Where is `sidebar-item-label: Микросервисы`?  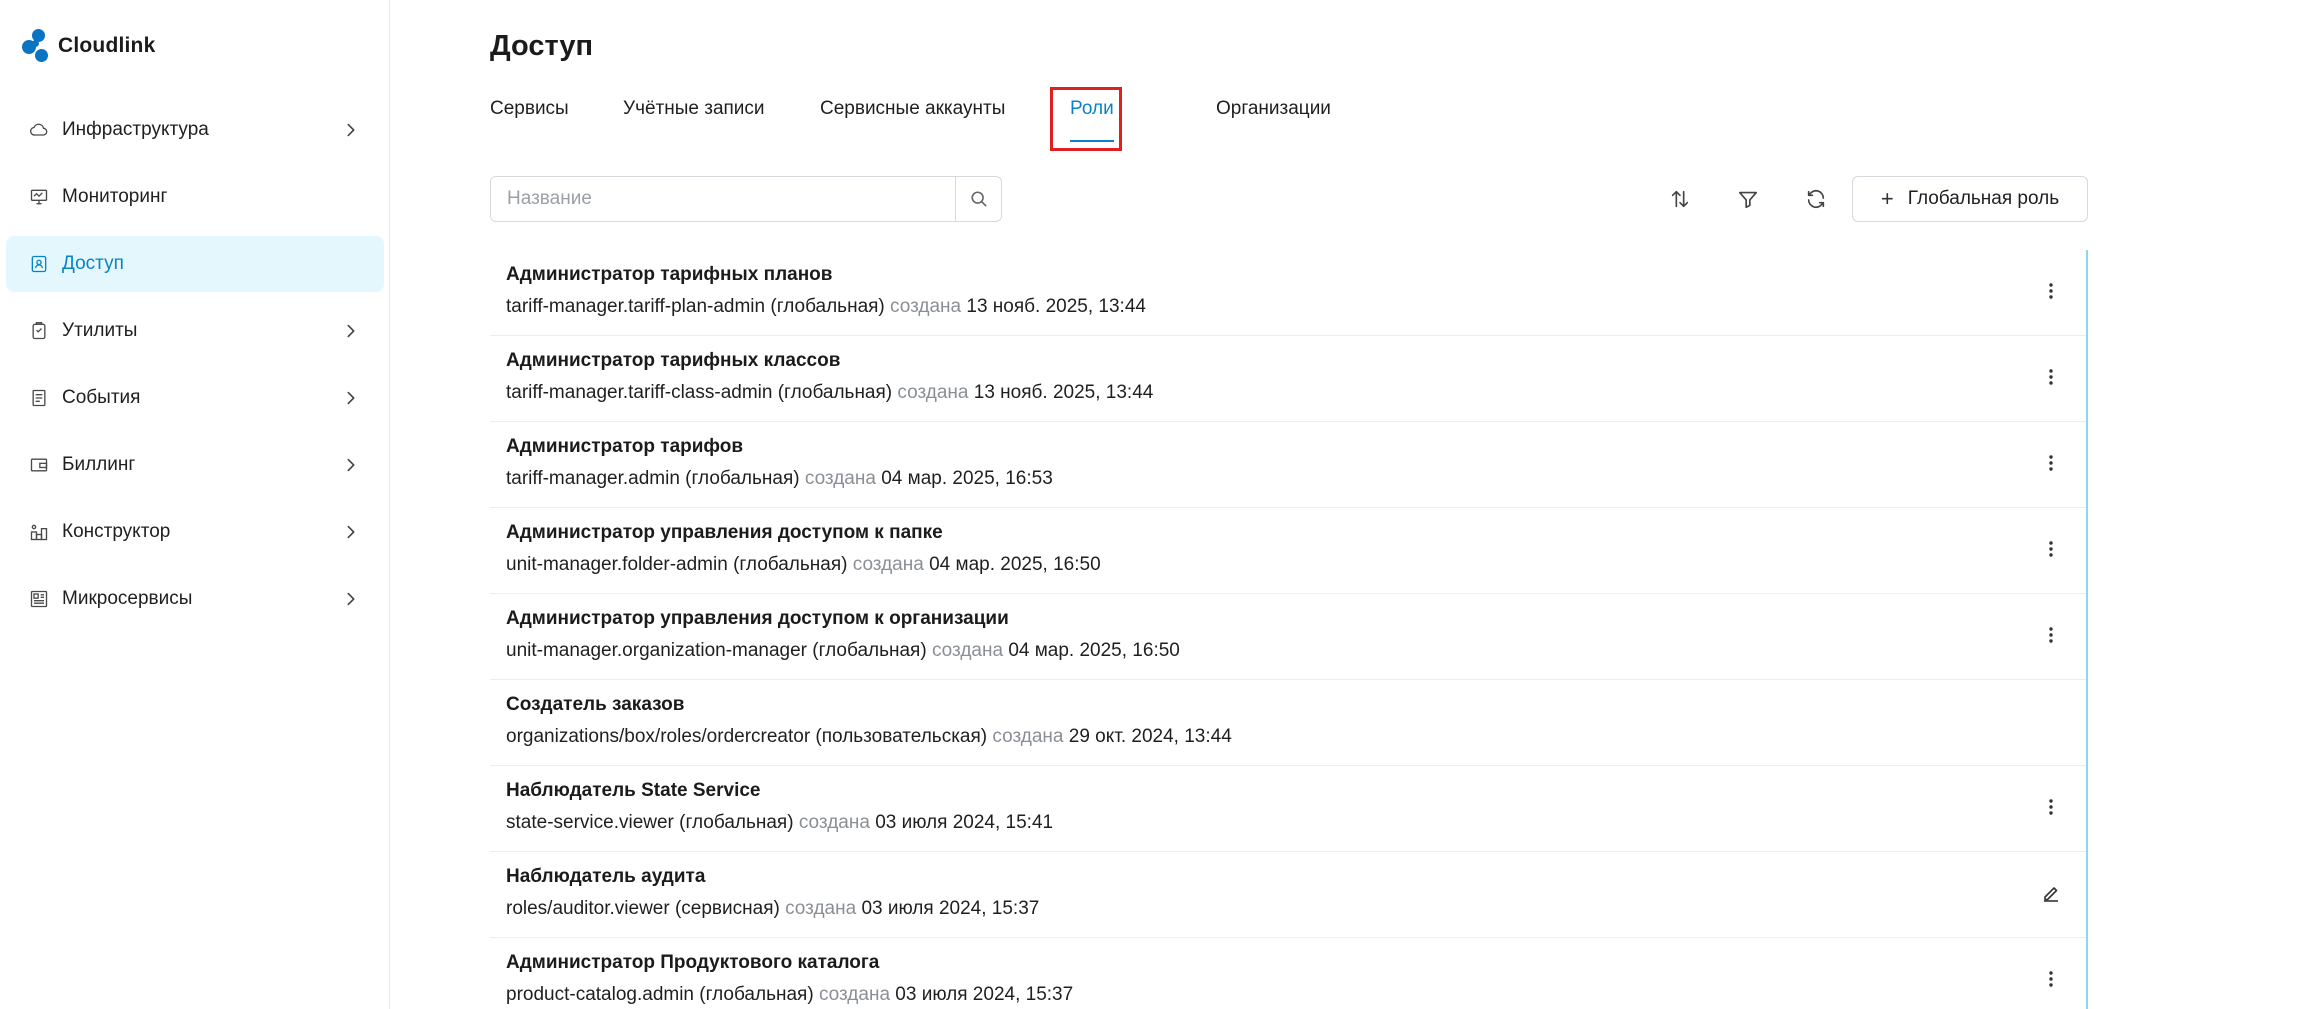
sidebar-item-label: Микросервисы is located at coordinates (127, 598).